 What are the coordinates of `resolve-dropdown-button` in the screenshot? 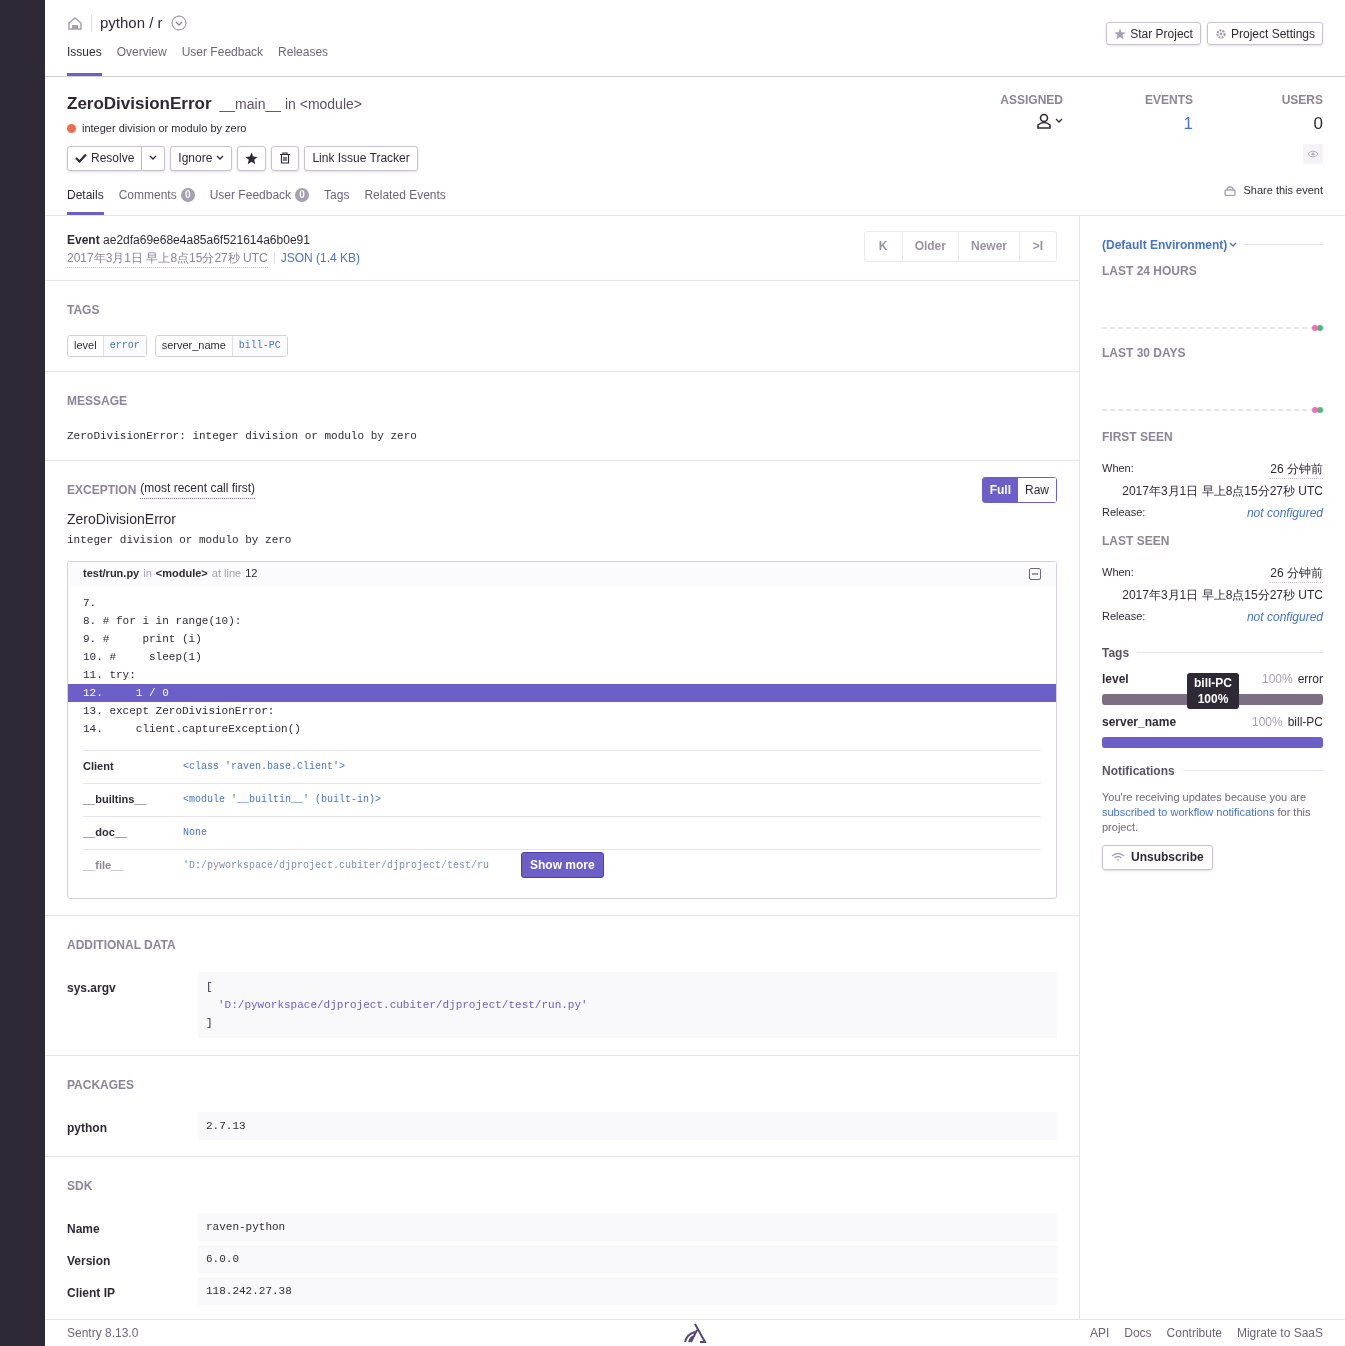 It's located at (154, 158).